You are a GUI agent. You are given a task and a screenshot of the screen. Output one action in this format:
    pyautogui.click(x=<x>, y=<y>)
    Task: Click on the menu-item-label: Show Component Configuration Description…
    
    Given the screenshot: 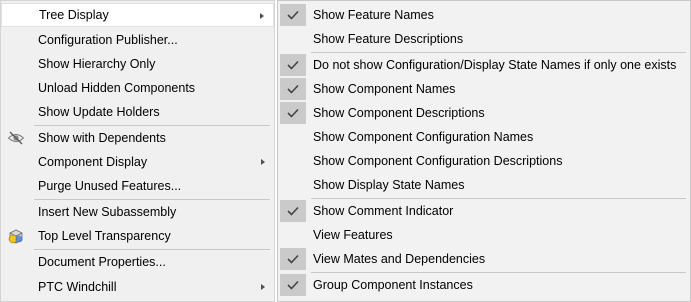 What is the action you would take?
    pyautogui.click(x=438, y=161)
    